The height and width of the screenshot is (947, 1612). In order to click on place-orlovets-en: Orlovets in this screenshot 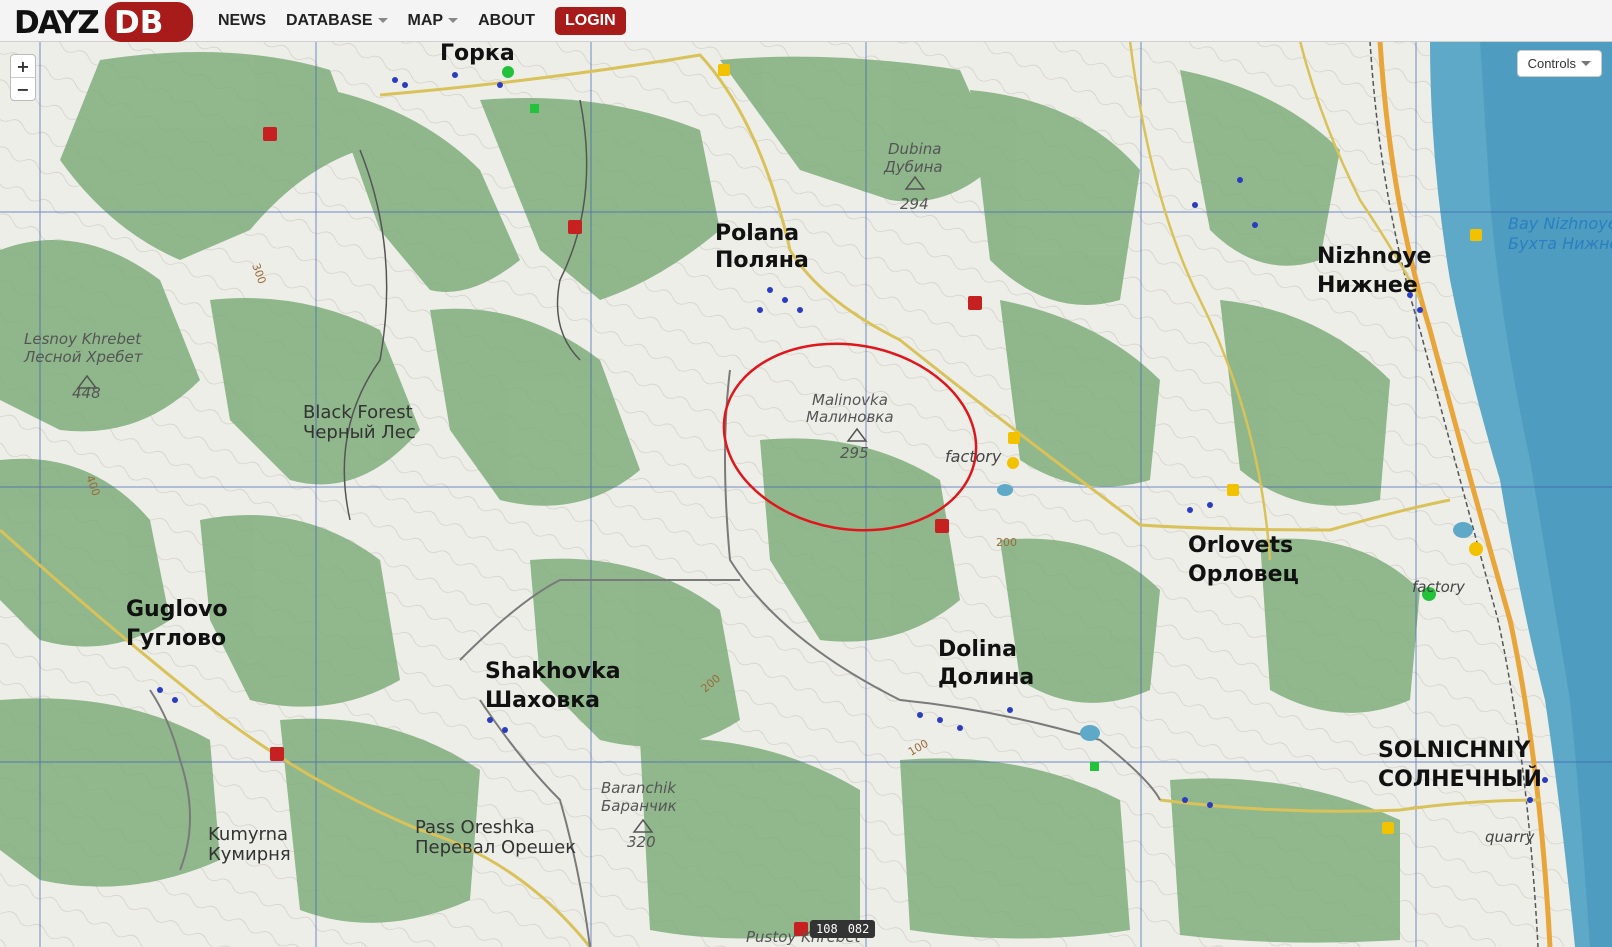, I will do `click(1240, 545)`.